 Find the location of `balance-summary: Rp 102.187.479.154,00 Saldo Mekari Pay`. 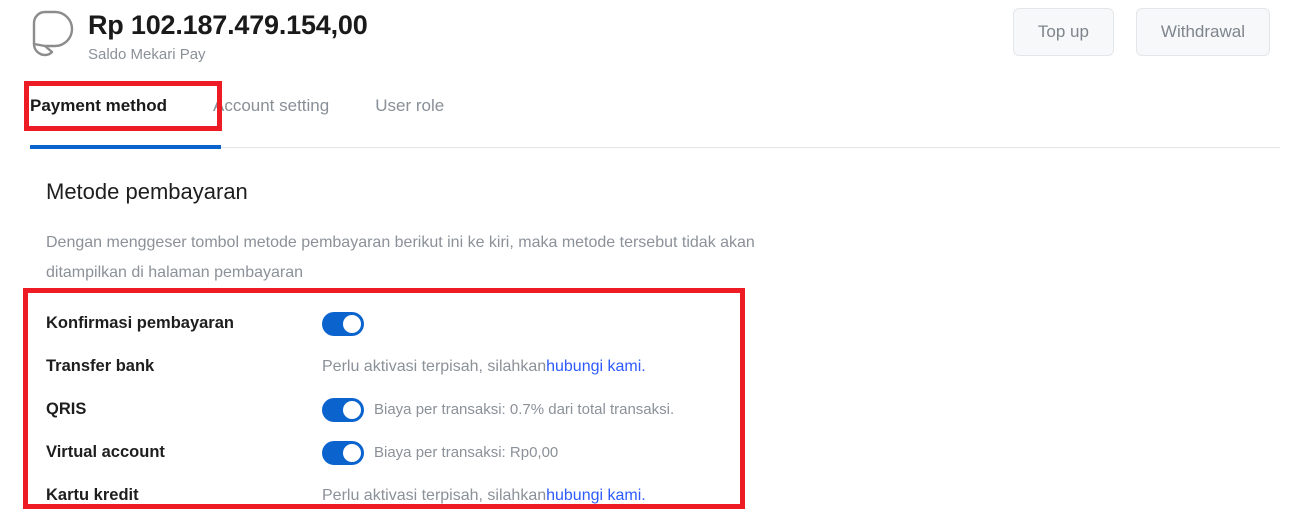

balance-summary: Rp 102.187.479.154,00 Saldo Mekari Pay is located at coordinates (195, 36).